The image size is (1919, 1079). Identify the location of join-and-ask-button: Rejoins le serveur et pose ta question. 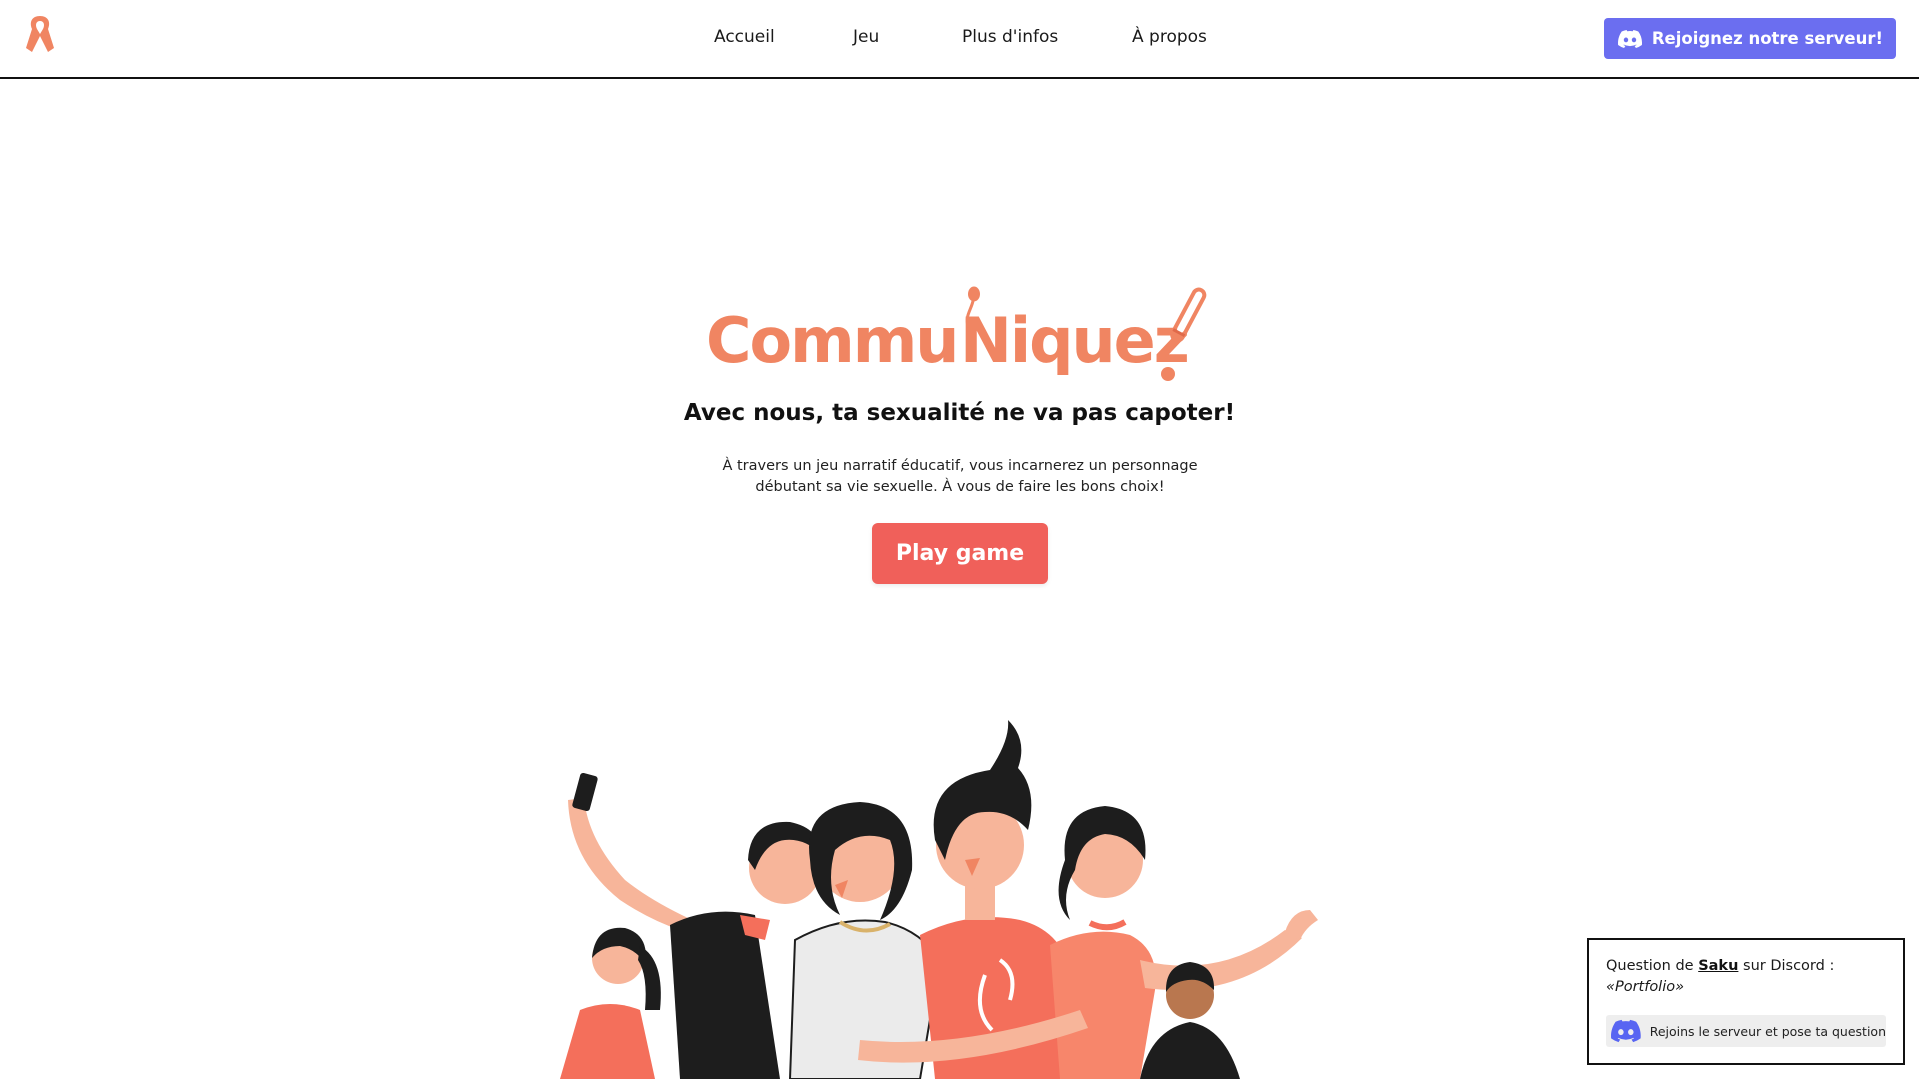
(1746, 1031).